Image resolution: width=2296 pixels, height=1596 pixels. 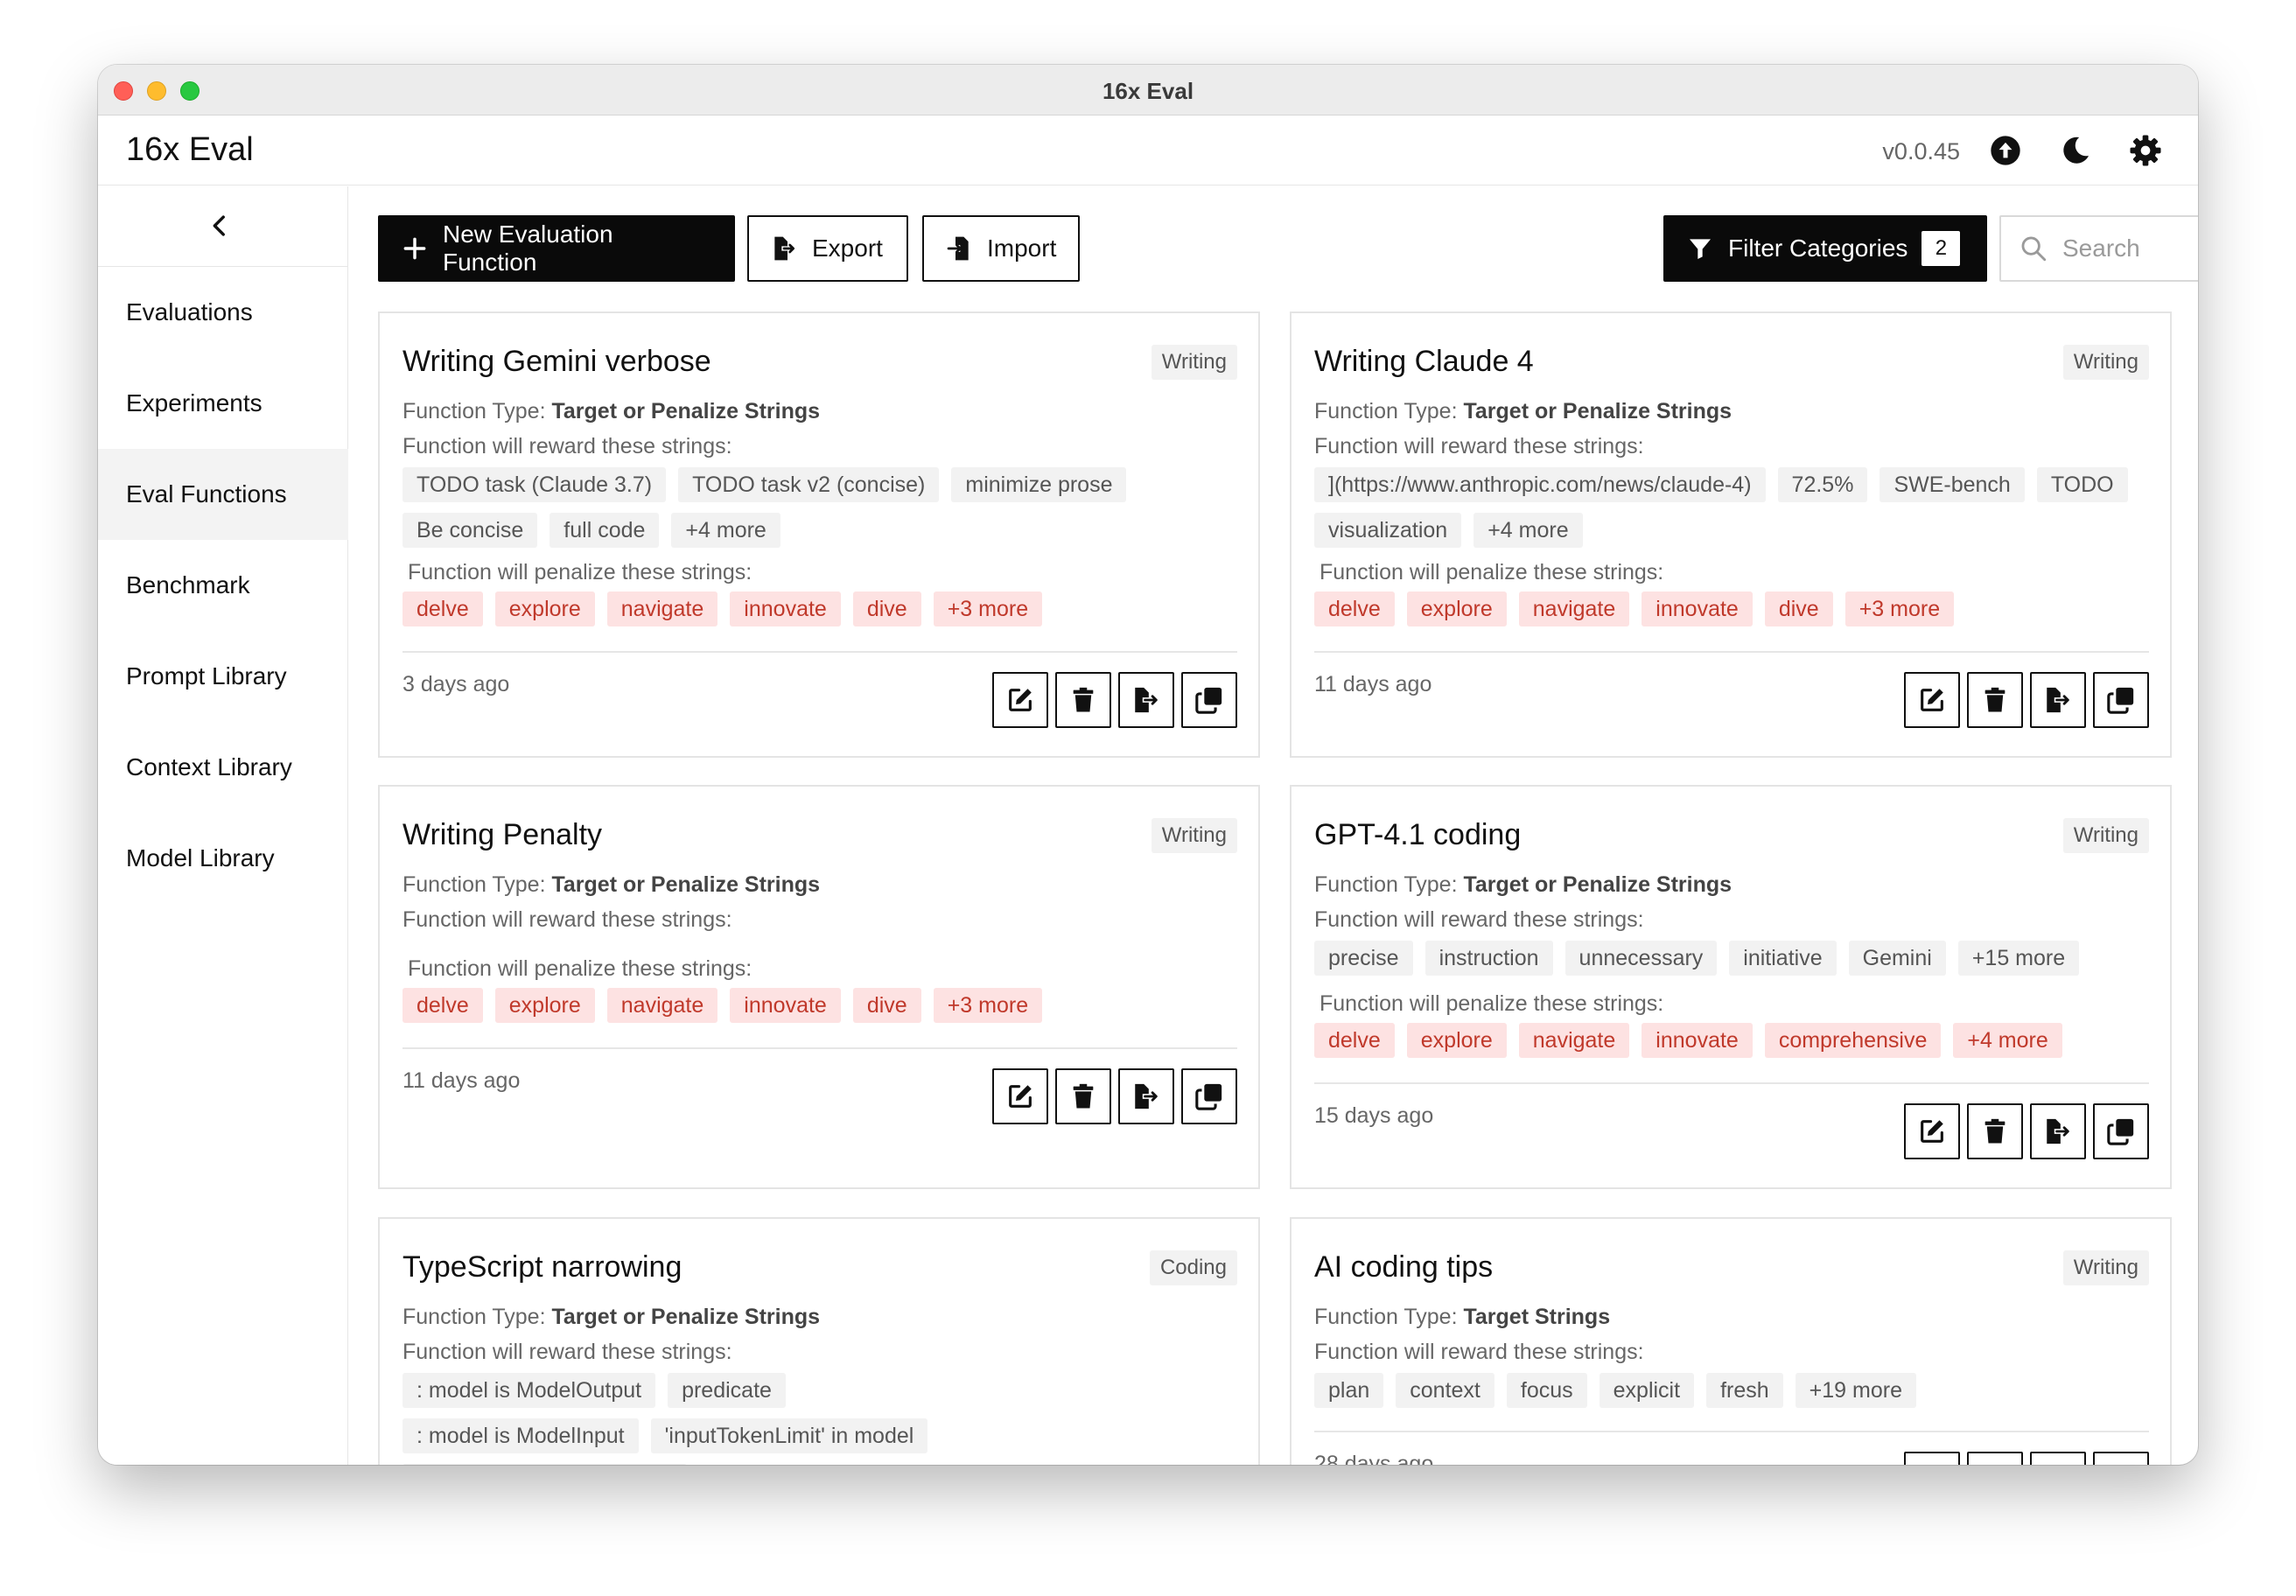 I want to click on reward-tag: visualization, so click(x=1388, y=530).